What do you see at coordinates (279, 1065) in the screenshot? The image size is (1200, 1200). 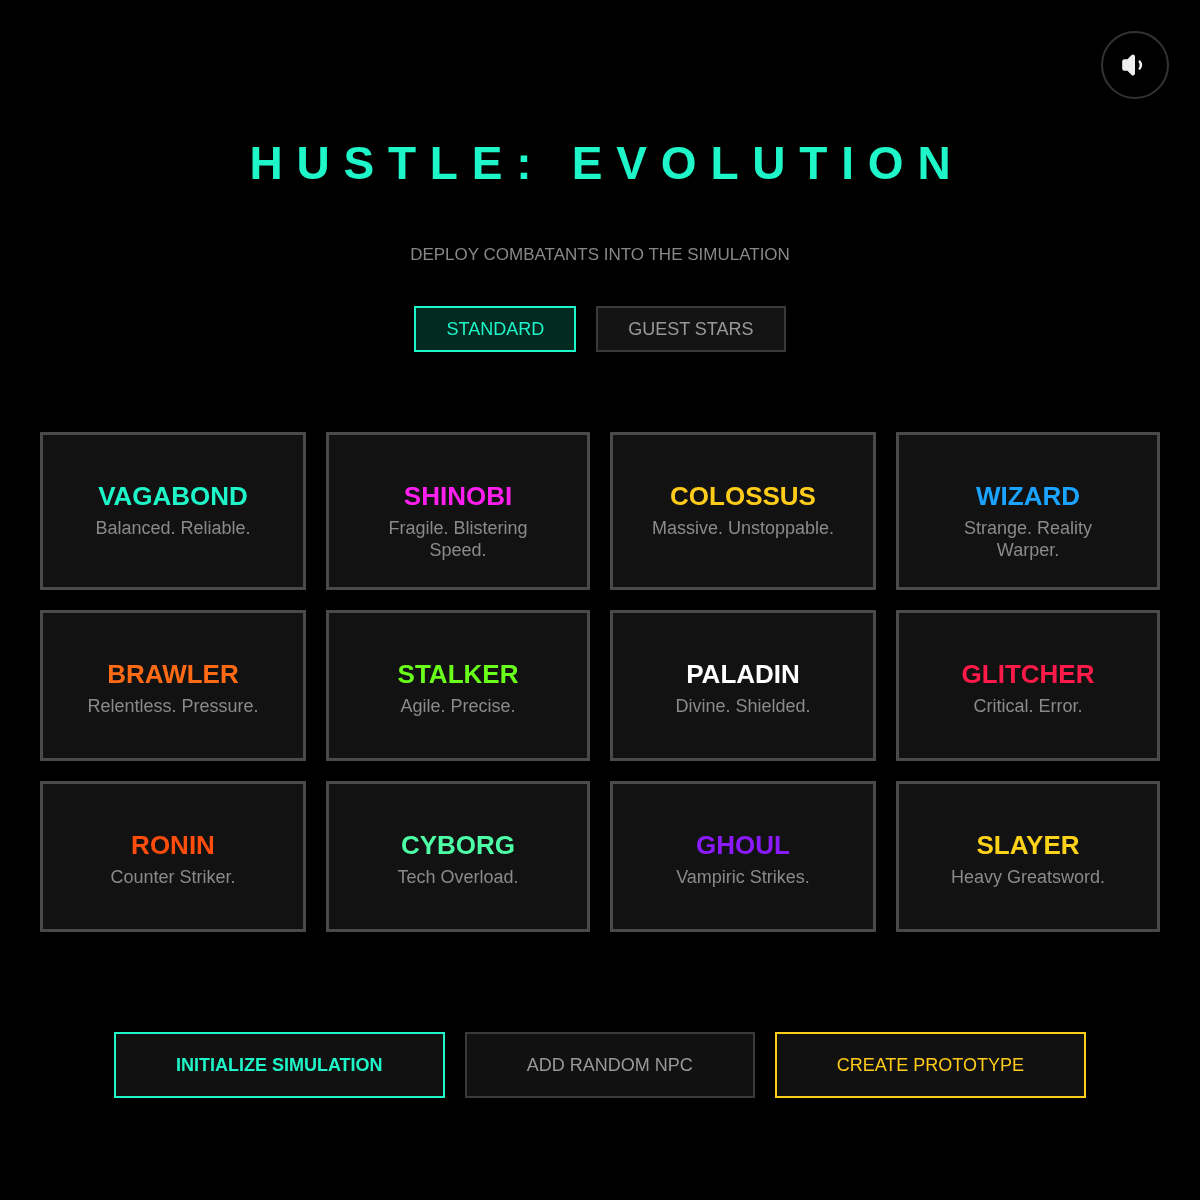 I see `action-button: INITIALIZE SIMULATION` at bounding box center [279, 1065].